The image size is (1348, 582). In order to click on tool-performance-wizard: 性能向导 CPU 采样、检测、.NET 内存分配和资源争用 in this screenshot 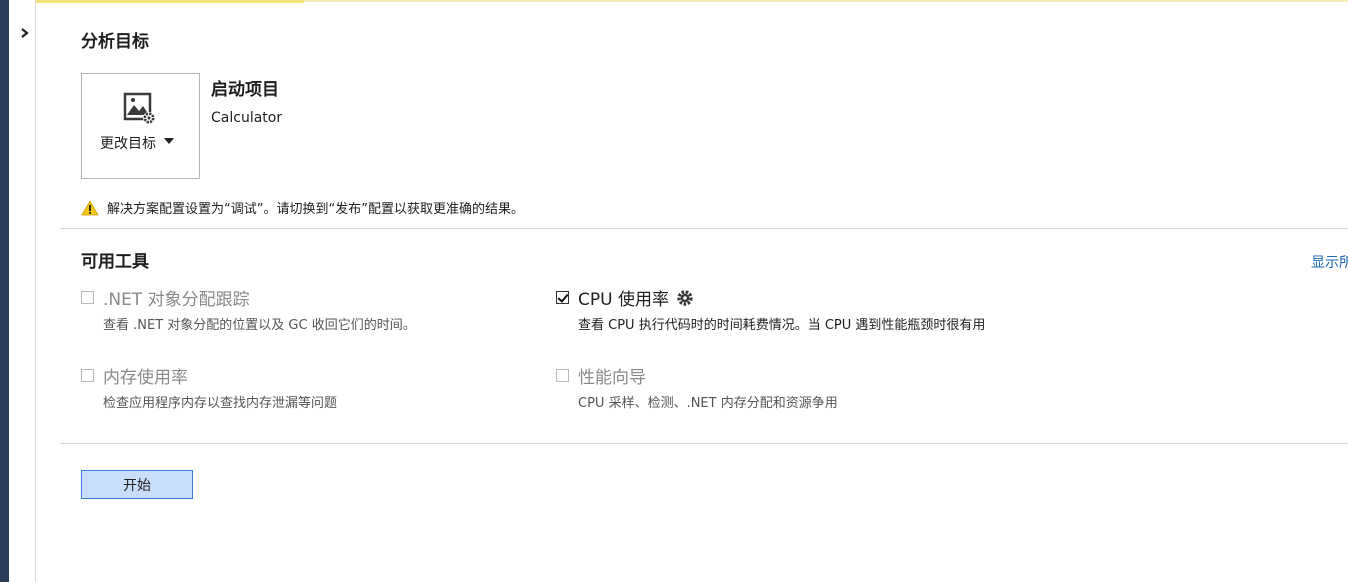, I will do `click(791, 388)`.